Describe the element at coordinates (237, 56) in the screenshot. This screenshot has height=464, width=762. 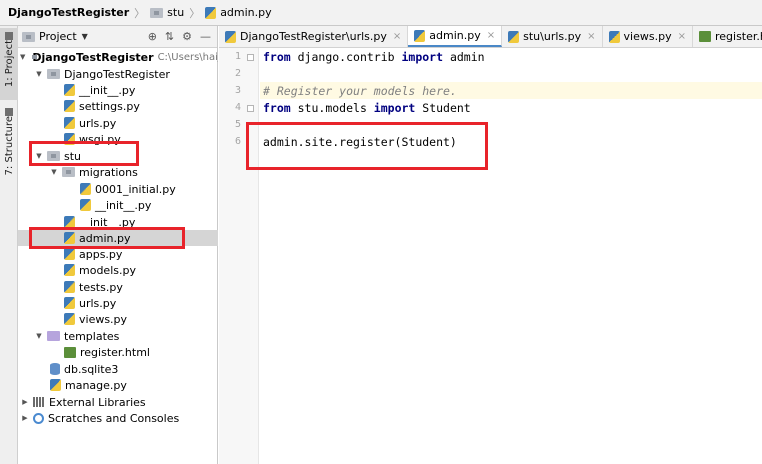
I see `line-number: 1` at that location.